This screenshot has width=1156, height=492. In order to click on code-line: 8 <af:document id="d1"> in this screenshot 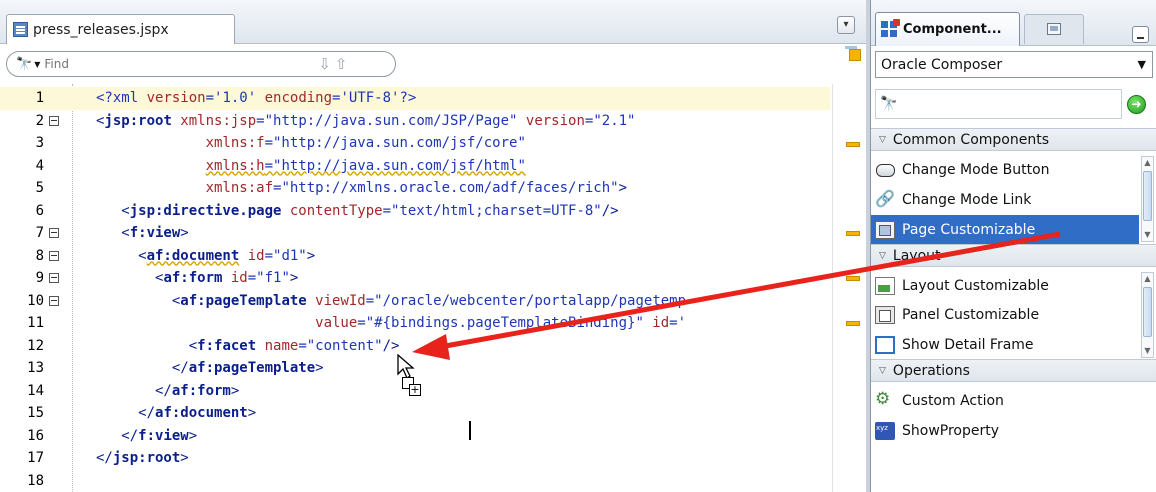, I will do `click(415, 256)`.